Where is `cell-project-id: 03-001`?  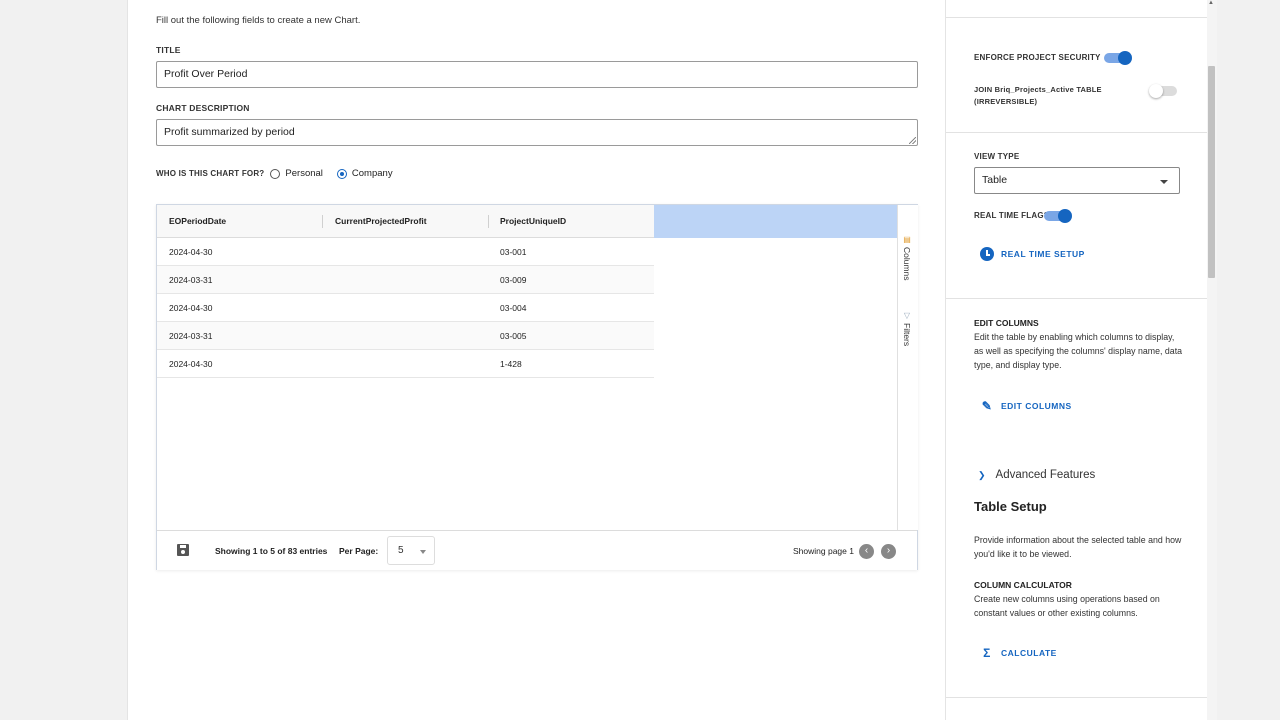 cell-project-id: 03-001 is located at coordinates (513, 252).